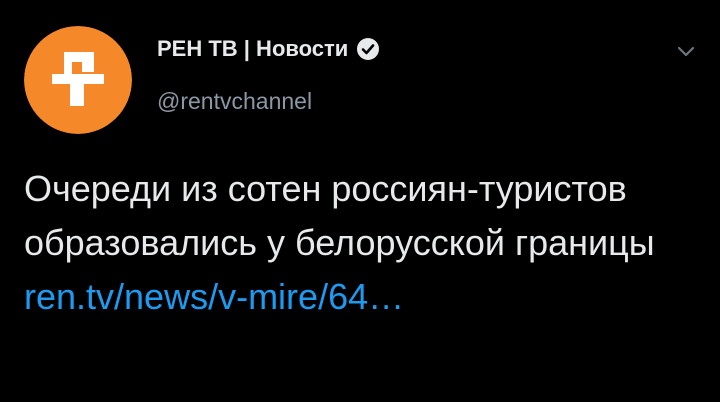 The height and width of the screenshot is (402, 720). I want to click on verified-badge-icon, so click(368, 49).